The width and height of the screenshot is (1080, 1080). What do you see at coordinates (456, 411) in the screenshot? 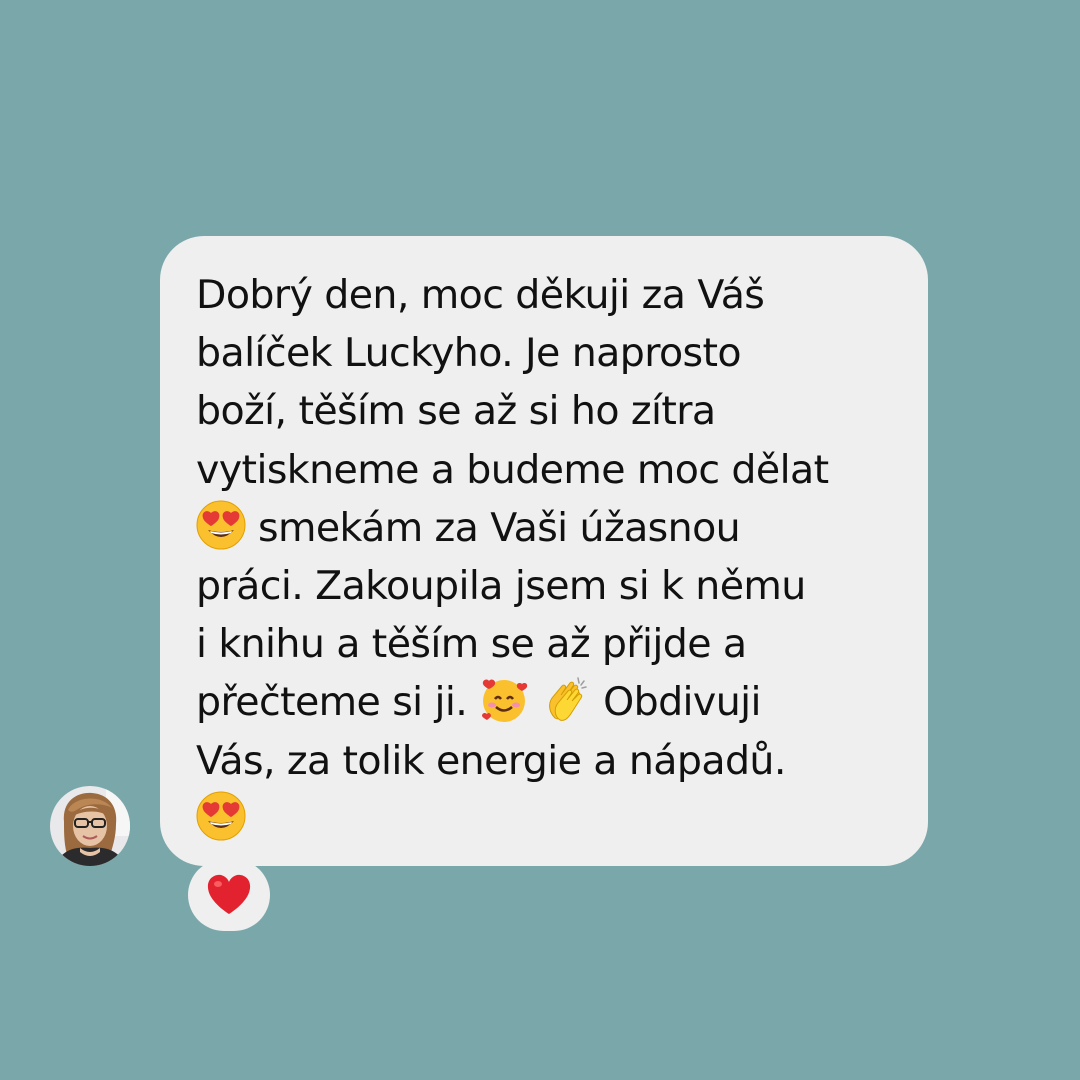
I see `message-line: boží, těším se až si ho zítra` at bounding box center [456, 411].